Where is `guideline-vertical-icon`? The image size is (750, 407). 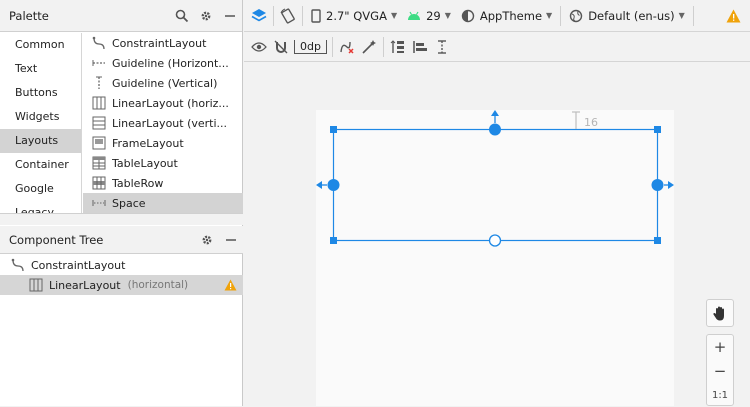
guideline-vertical-icon is located at coordinates (99, 83).